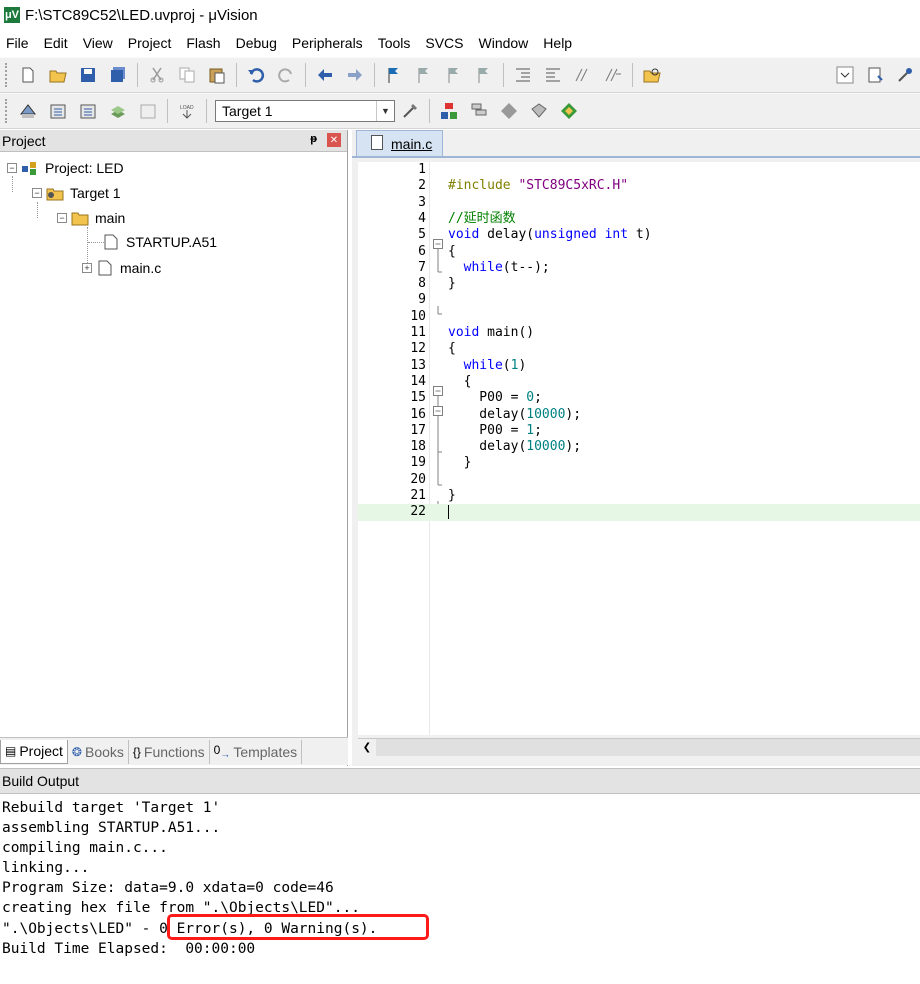 The width and height of the screenshot is (920, 984). What do you see at coordinates (87, 268) in the screenshot?
I see `expand-icon: +` at bounding box center [87, 268].